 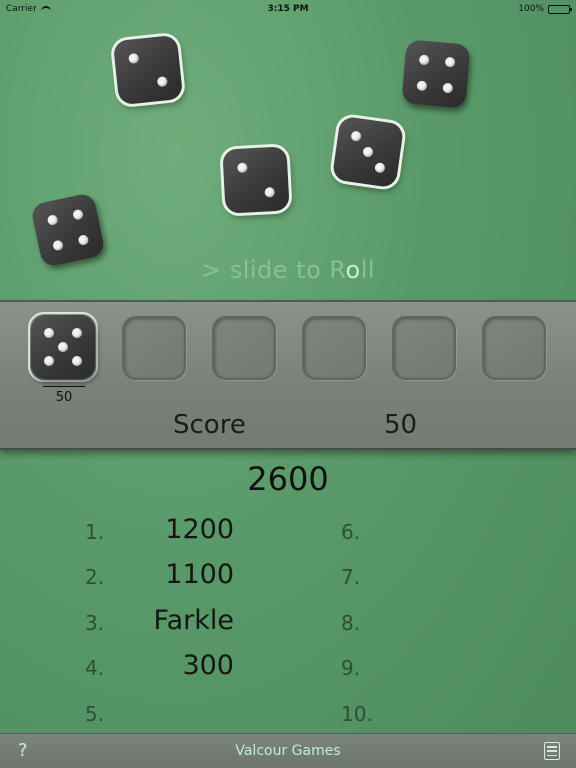 What do you see at coordinates (95, 714) in the screenshot?
I see `turn-number: 5.` at bounding box center [95, 714].